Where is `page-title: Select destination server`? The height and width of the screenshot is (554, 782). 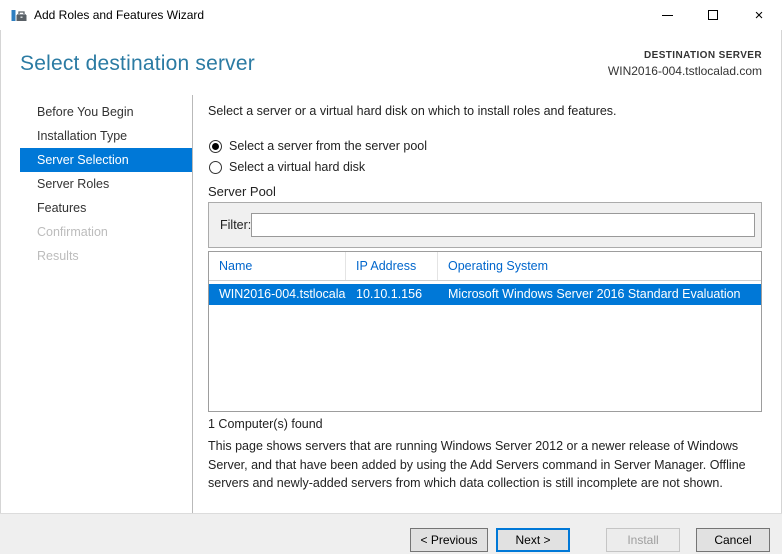
page-title: Select destination server is located at coordinates (137, 63).